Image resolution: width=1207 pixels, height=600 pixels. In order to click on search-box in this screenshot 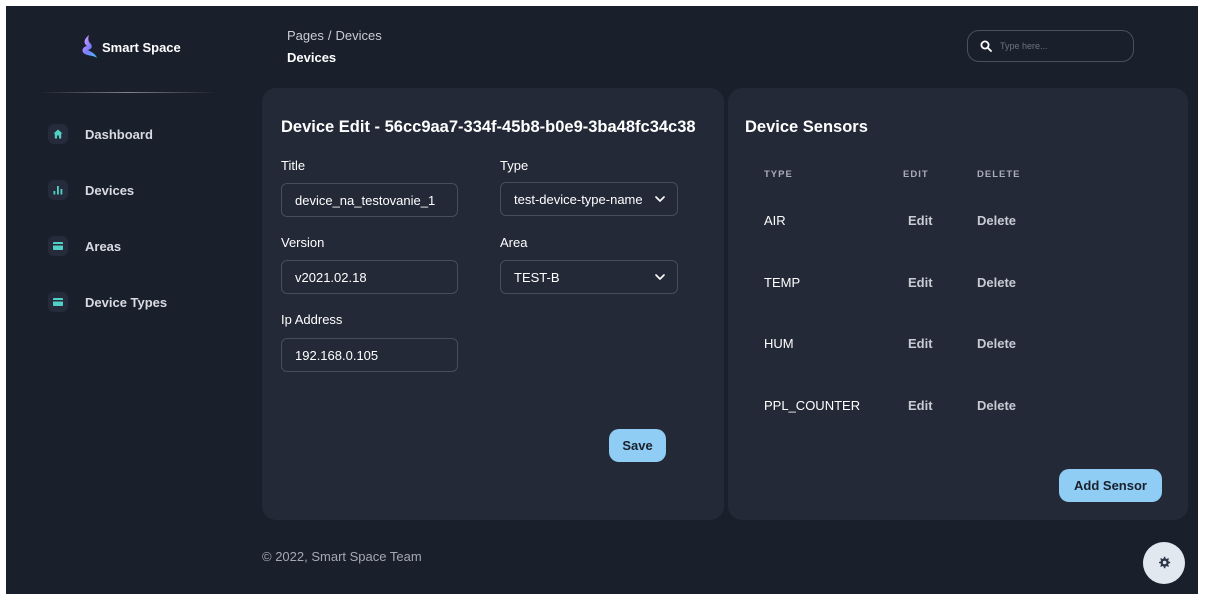, I will do `click(1050, 46)`.